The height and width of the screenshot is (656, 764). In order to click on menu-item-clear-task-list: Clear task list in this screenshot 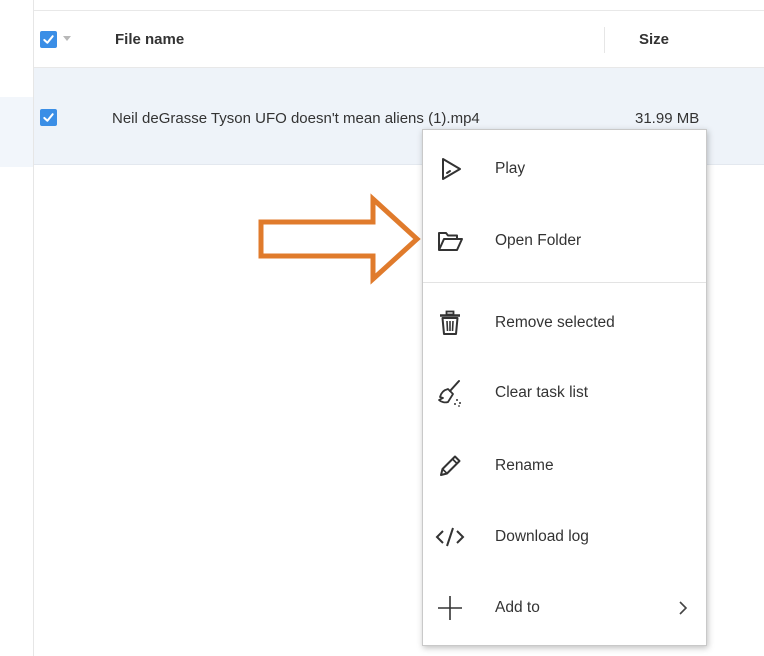, I will do `click(564, 393)`.